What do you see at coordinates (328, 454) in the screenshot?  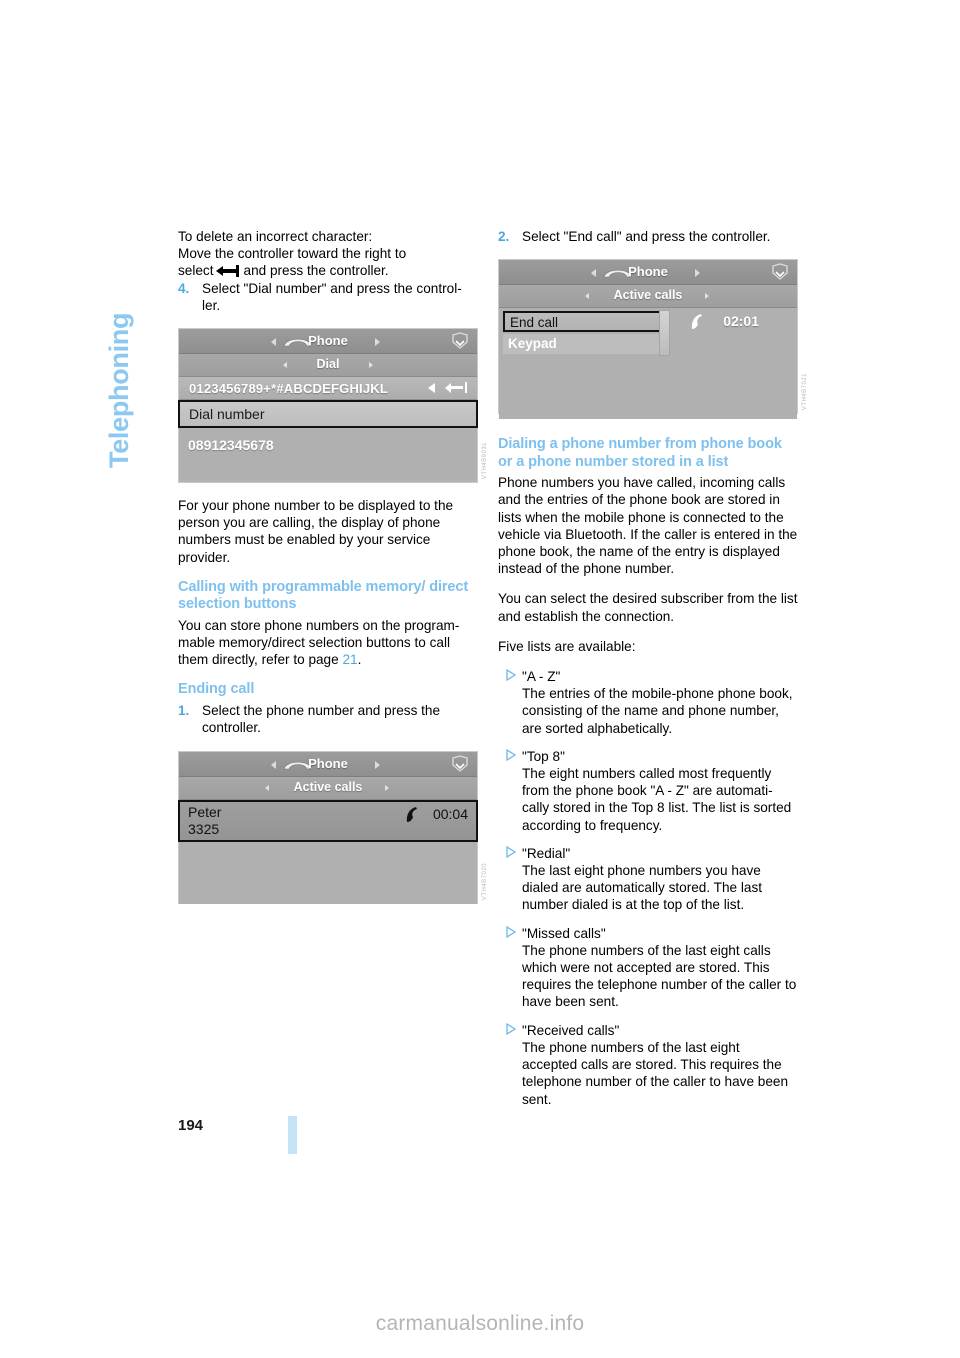 I see `dialed-number-listing: 08912345678` at bounding box center [328, 454].